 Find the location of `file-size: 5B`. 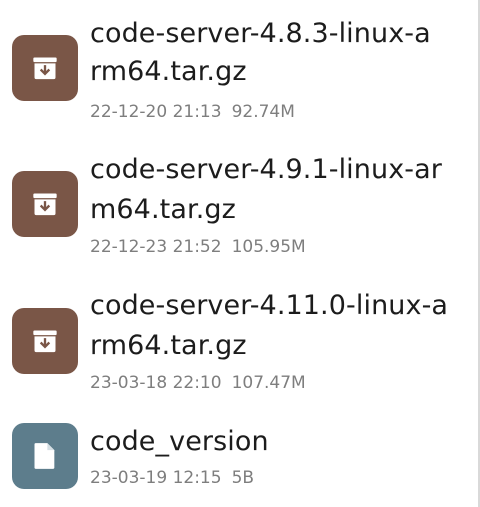

file-size: 5B is located at coordinates (243, 478).